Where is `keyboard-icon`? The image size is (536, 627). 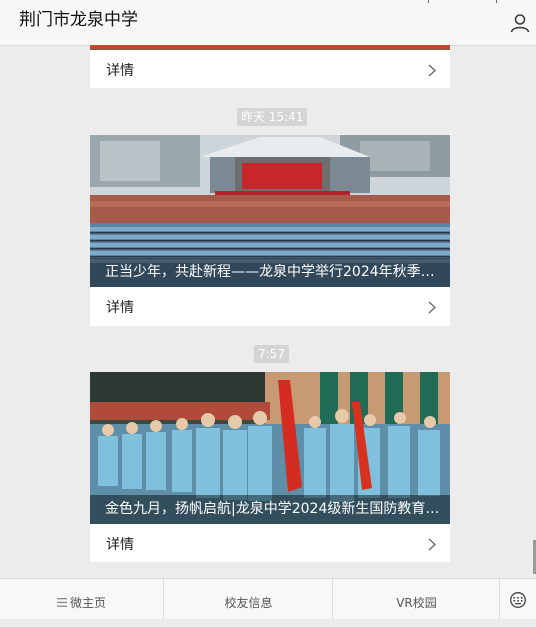
keyboard-icon is located at coordinates (518, 600).